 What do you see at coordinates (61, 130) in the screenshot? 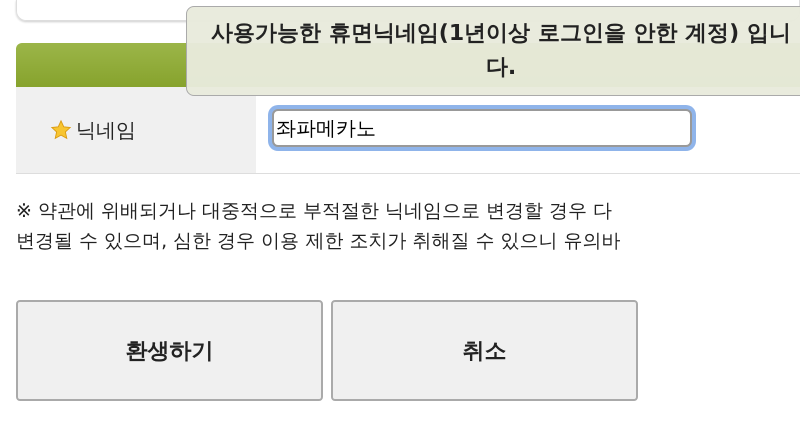
I see `star-icon` at bounding box center [61, 130].